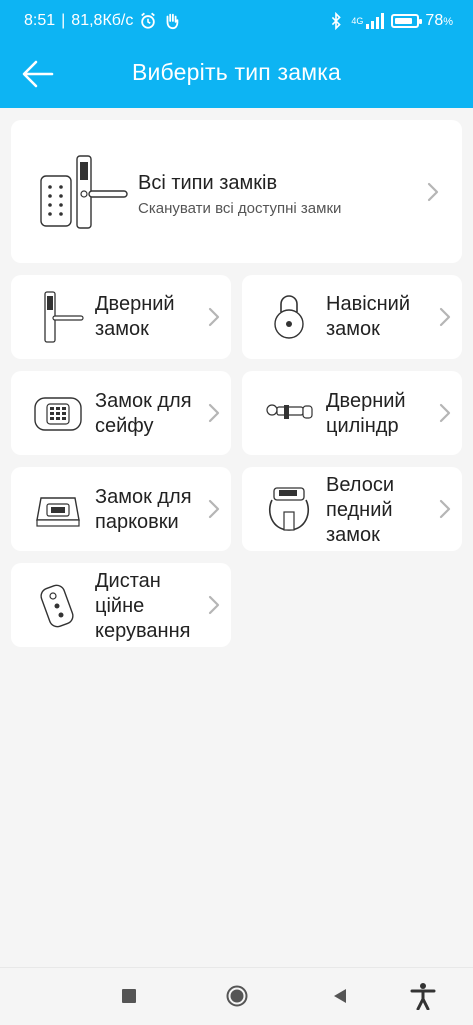 The image size is (473, 1025). I want to click on accessibility-icon, so click(423, 996).